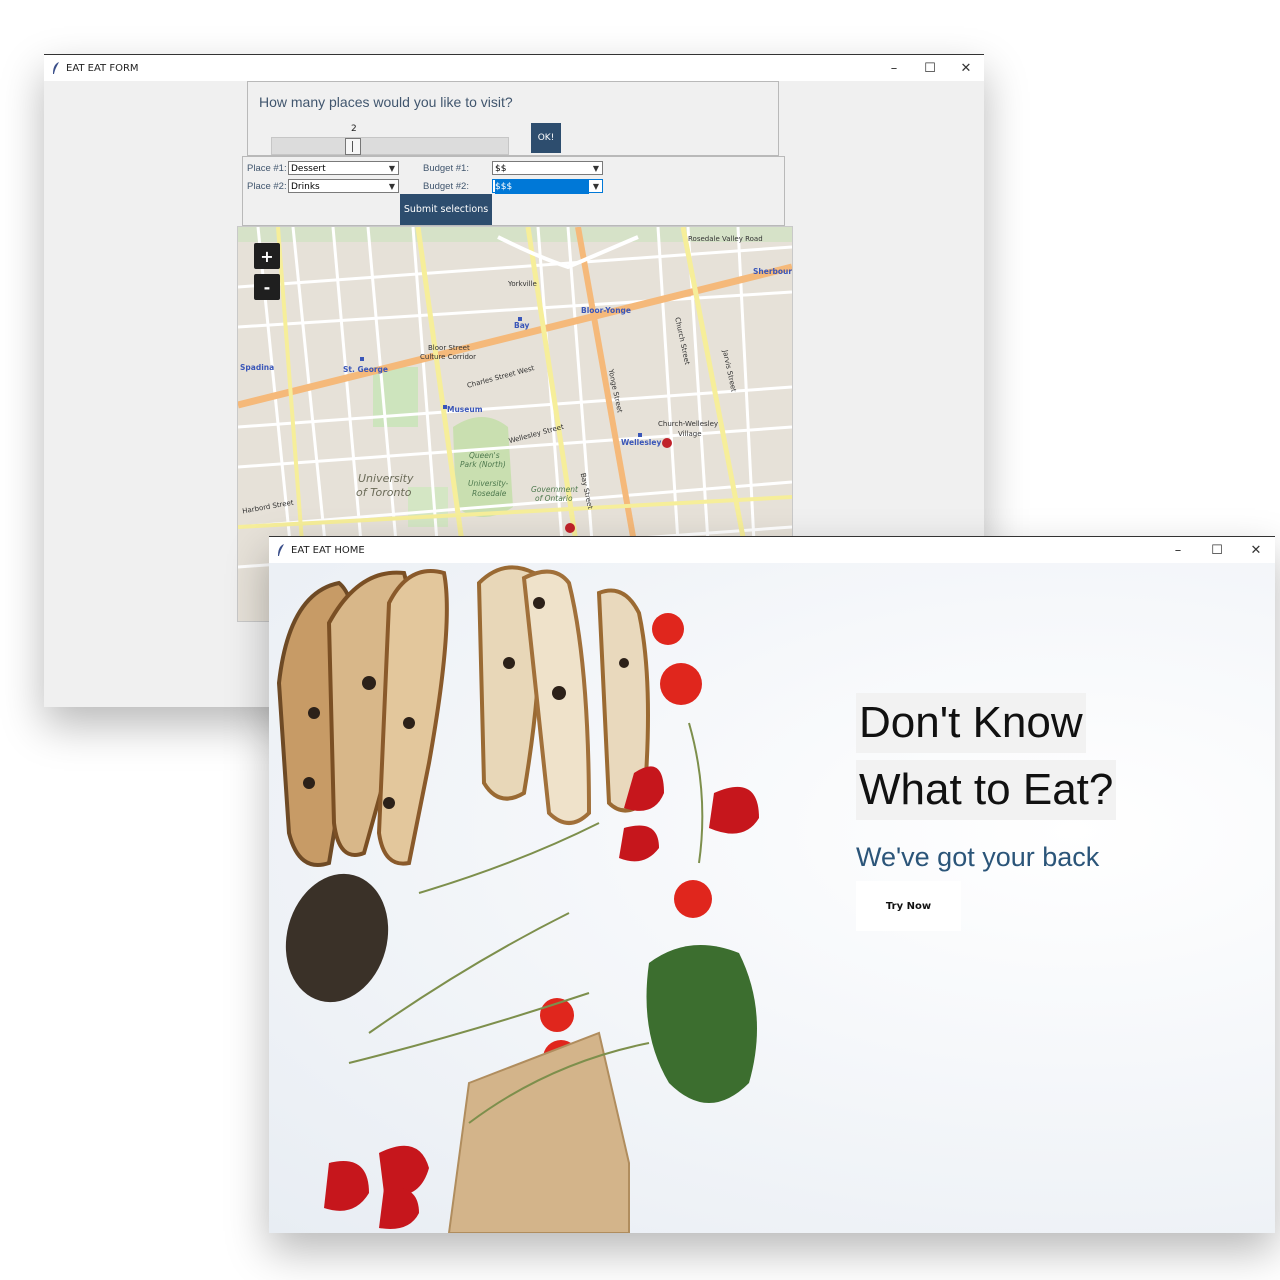  What do you see at coordinates (641, 442) in the screenshot?
I see `map-label: Wellesley` at bounding box center [641, 442].